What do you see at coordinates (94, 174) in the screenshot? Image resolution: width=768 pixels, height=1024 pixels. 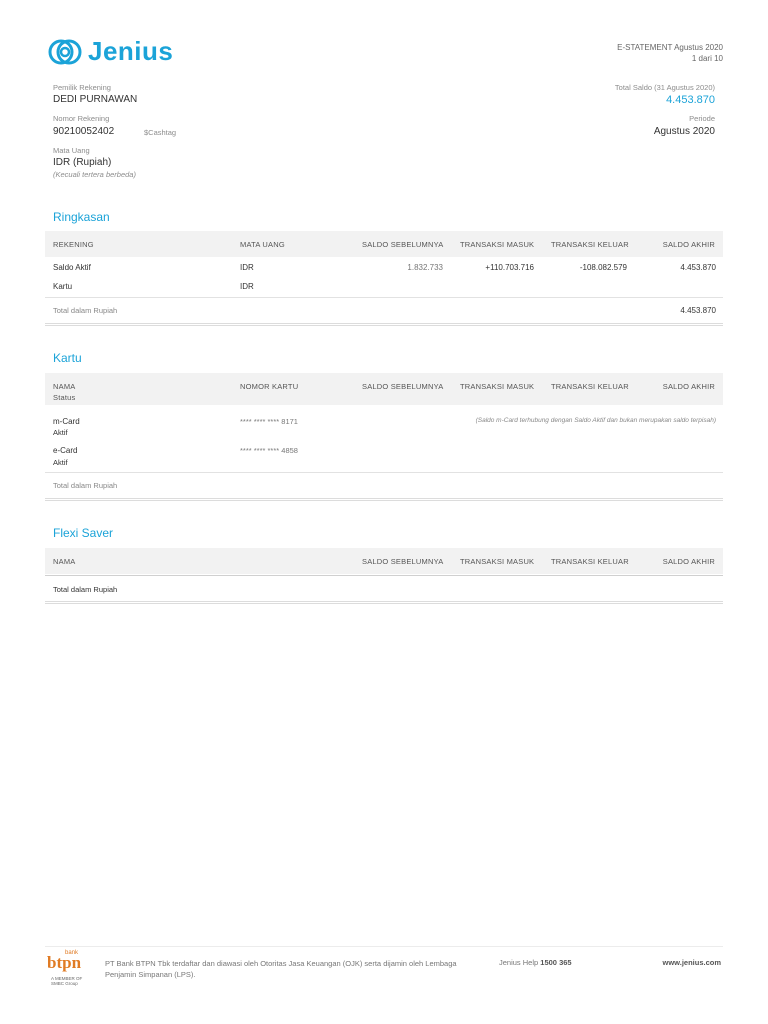 I see `currency-note: (Kecuali tertera berbeda)` at bounding box center [94, 174].